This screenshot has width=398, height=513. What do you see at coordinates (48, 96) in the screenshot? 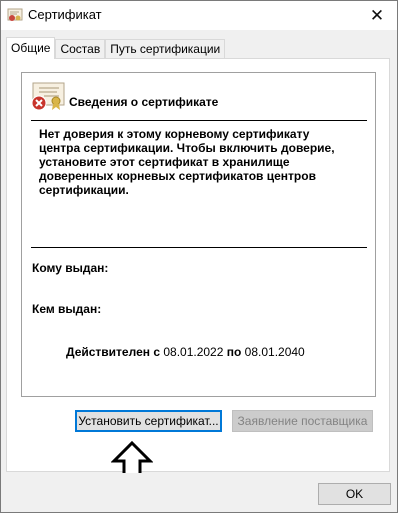
I see `untrusted-certificate-icon` at bounding box center [48, 96].